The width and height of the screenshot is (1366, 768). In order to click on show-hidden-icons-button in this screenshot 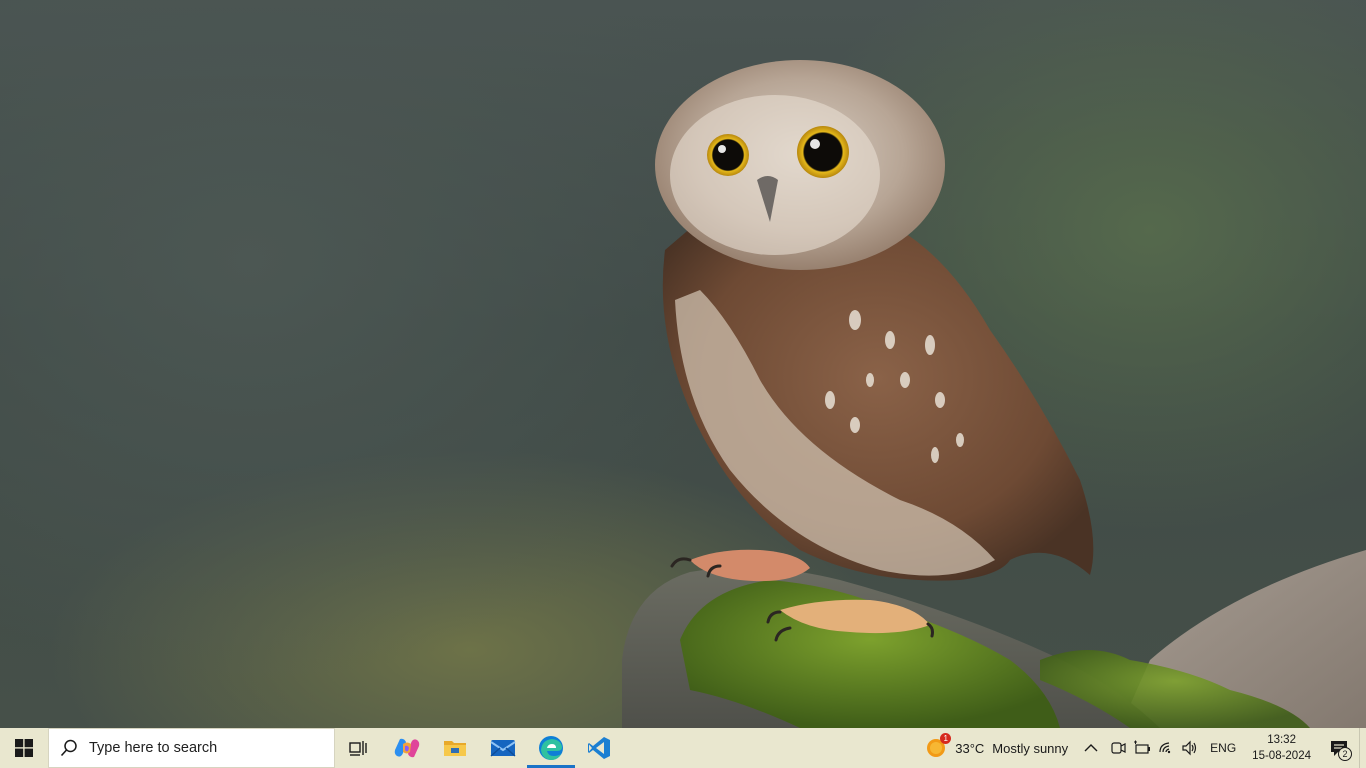, I will do `click(1091, 748)`.